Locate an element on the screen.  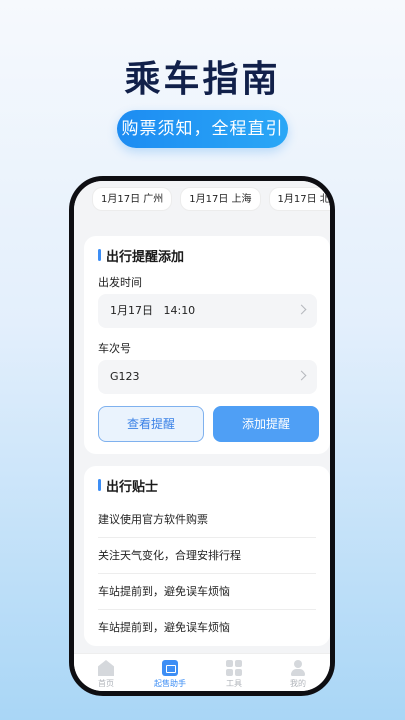
ticket-icon is located at coordinates (170, 668).